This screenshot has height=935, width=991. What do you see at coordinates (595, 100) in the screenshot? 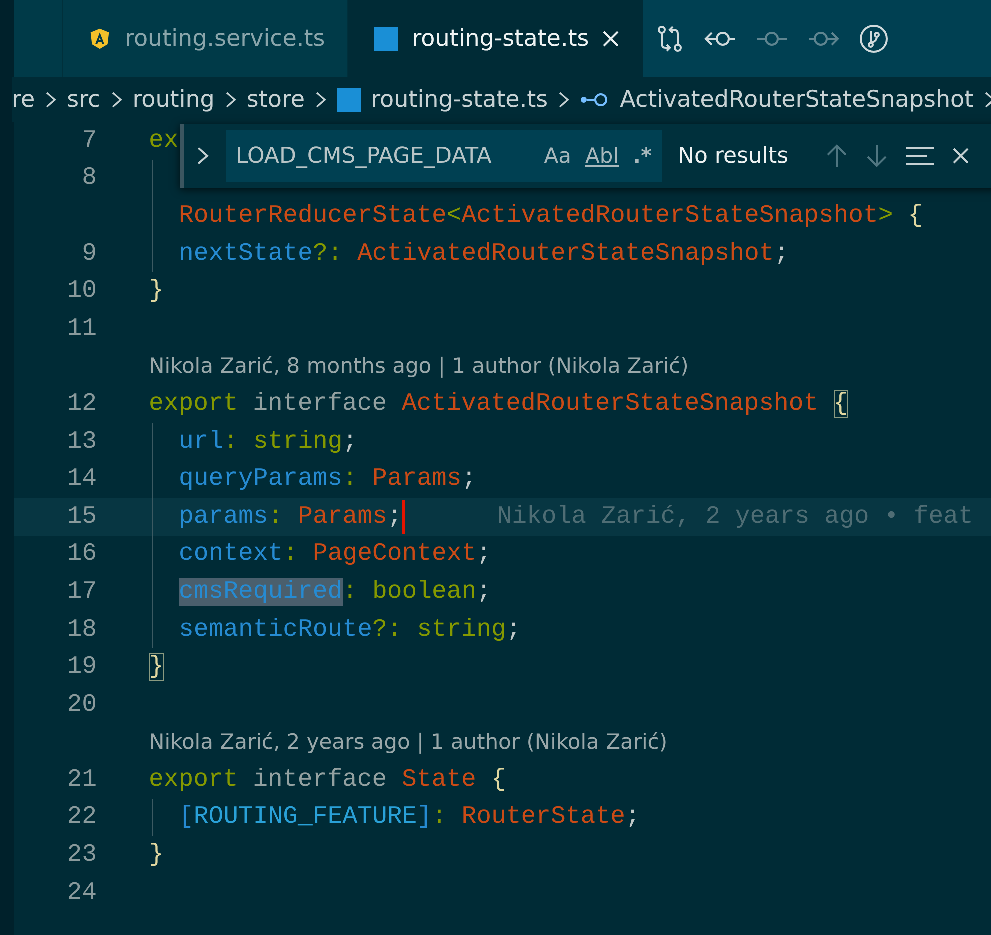
I see `interface-icon` at bounding box center [595, 100].